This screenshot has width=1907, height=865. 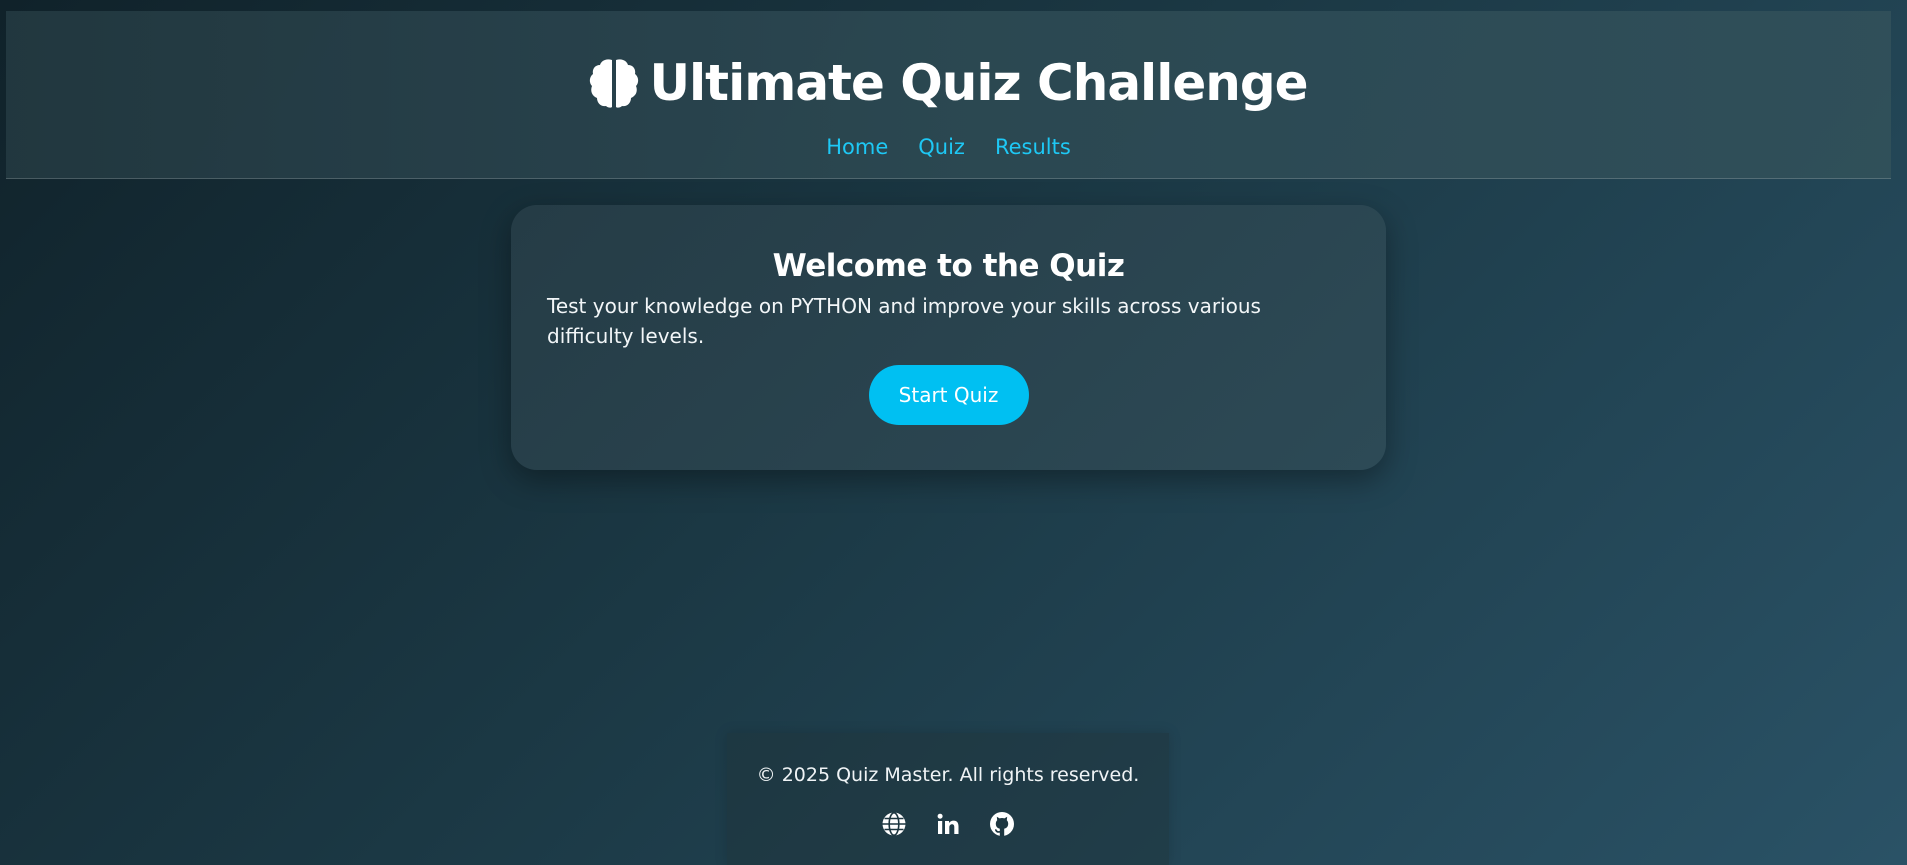 I want to click on github-icon, so click(x=1002, y=824).